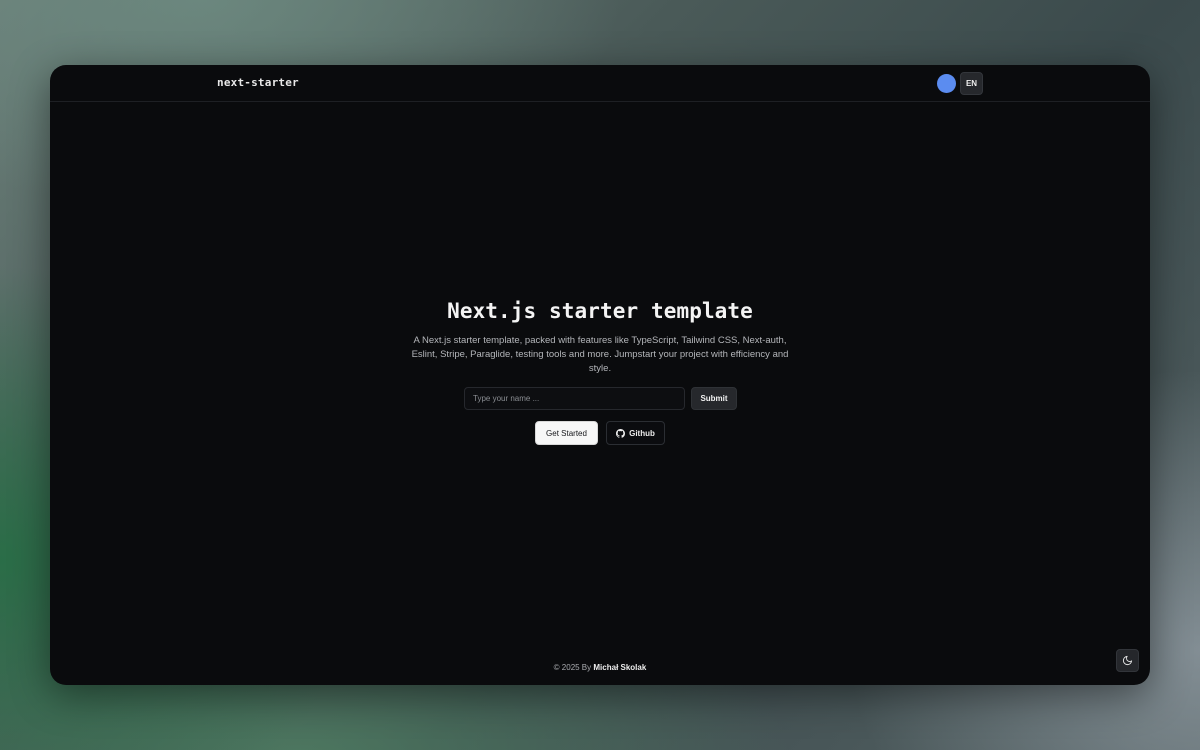 This screenshot has width=1200, height=750. I want to click on site-footer: © 2025 By Michał Skolak, so click(600, 667).